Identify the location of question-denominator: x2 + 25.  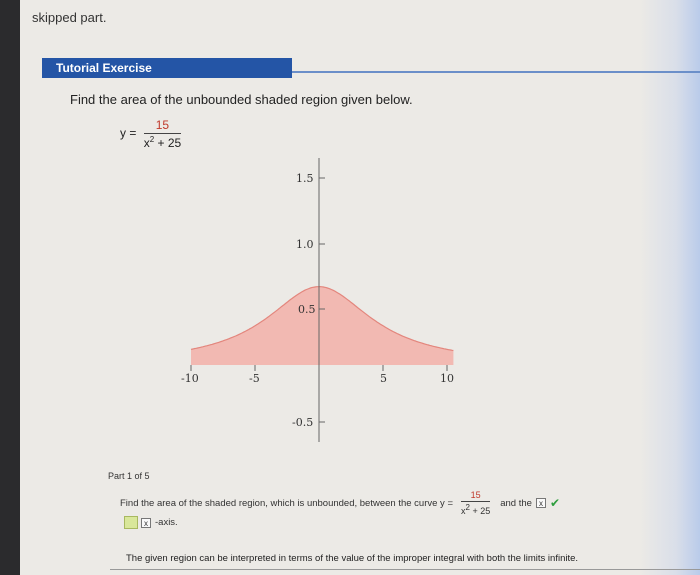
(476, 509).